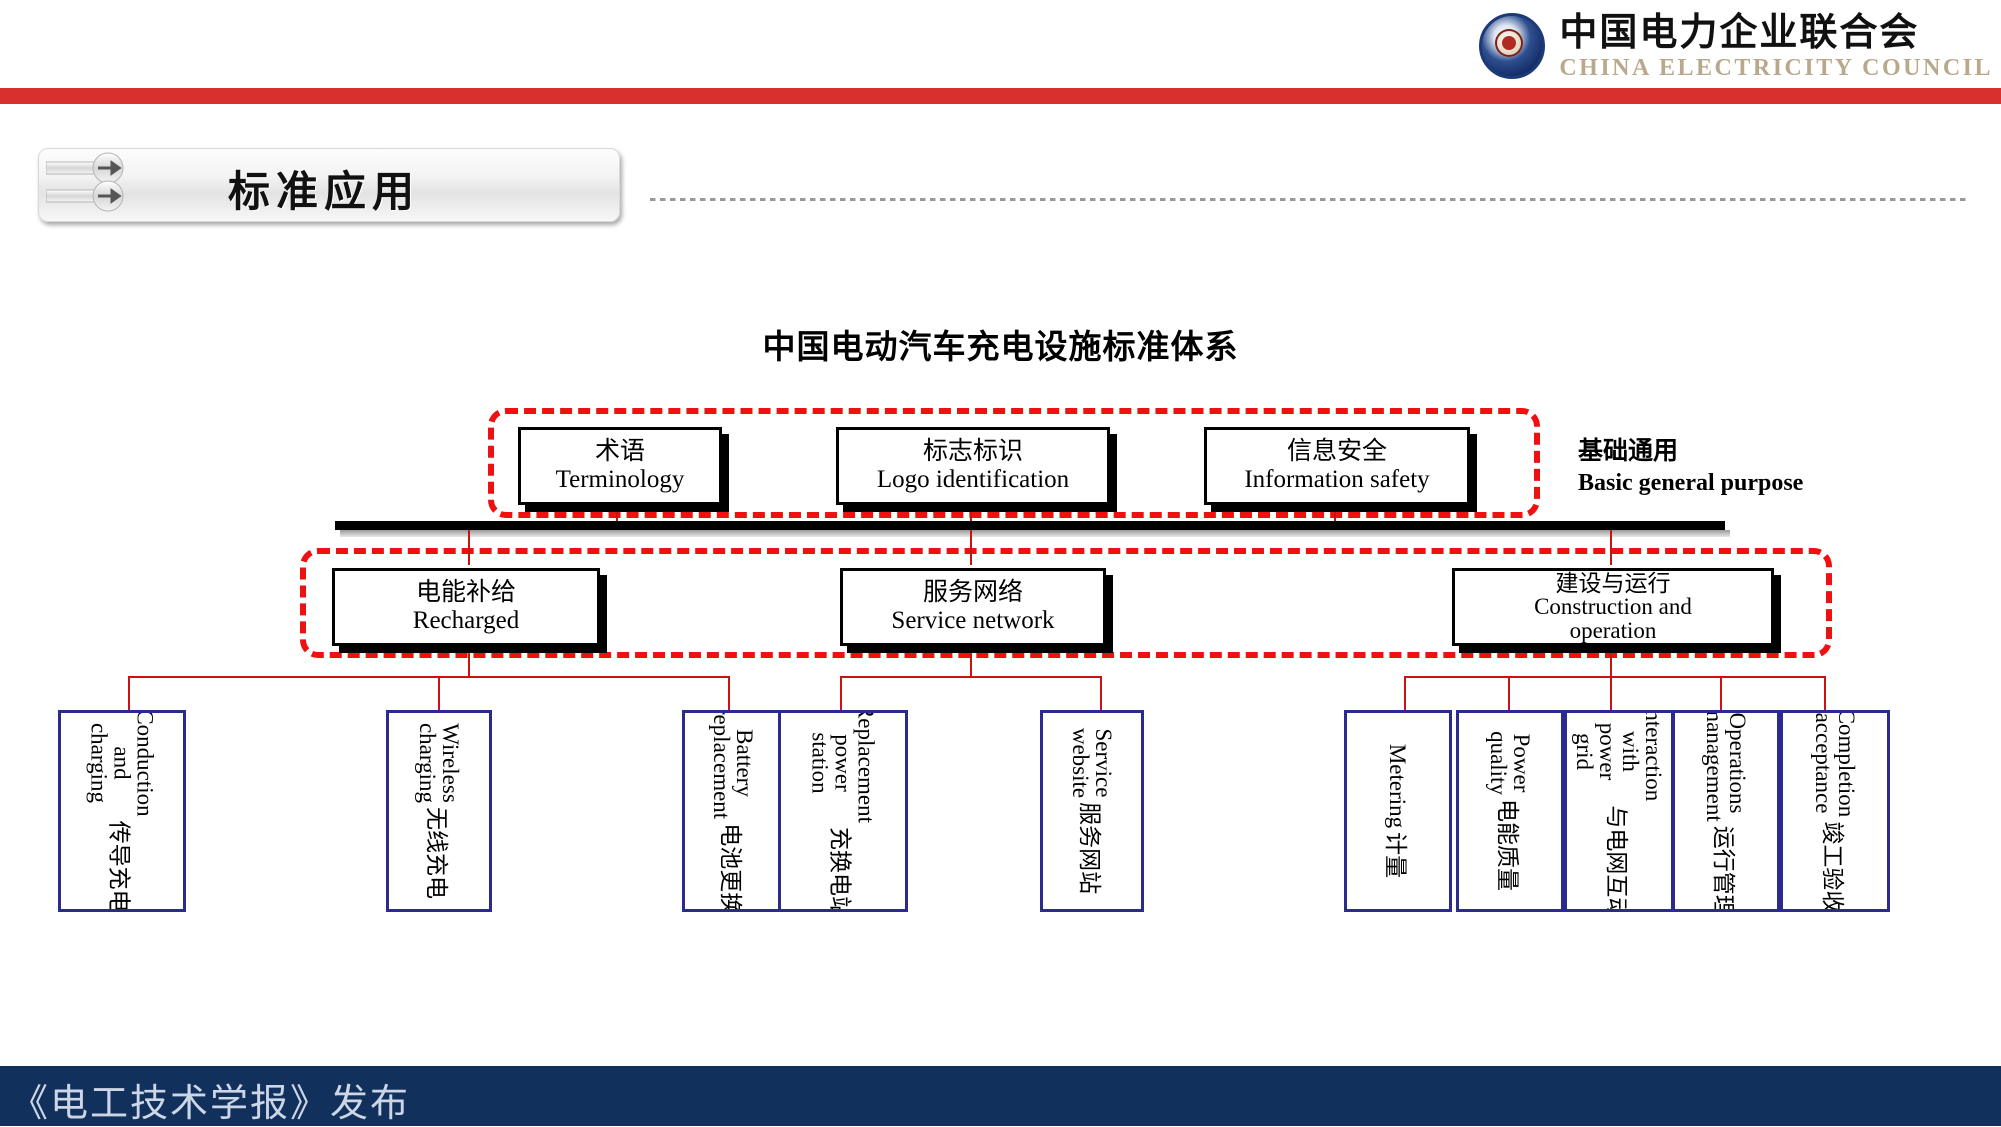 The width and height of the screenshot is (2001, 1127). Describe the element at coordinates (1613, 618) in the screenshot. I see `node-construction-and-operation-en: Construction and operation` at that location.